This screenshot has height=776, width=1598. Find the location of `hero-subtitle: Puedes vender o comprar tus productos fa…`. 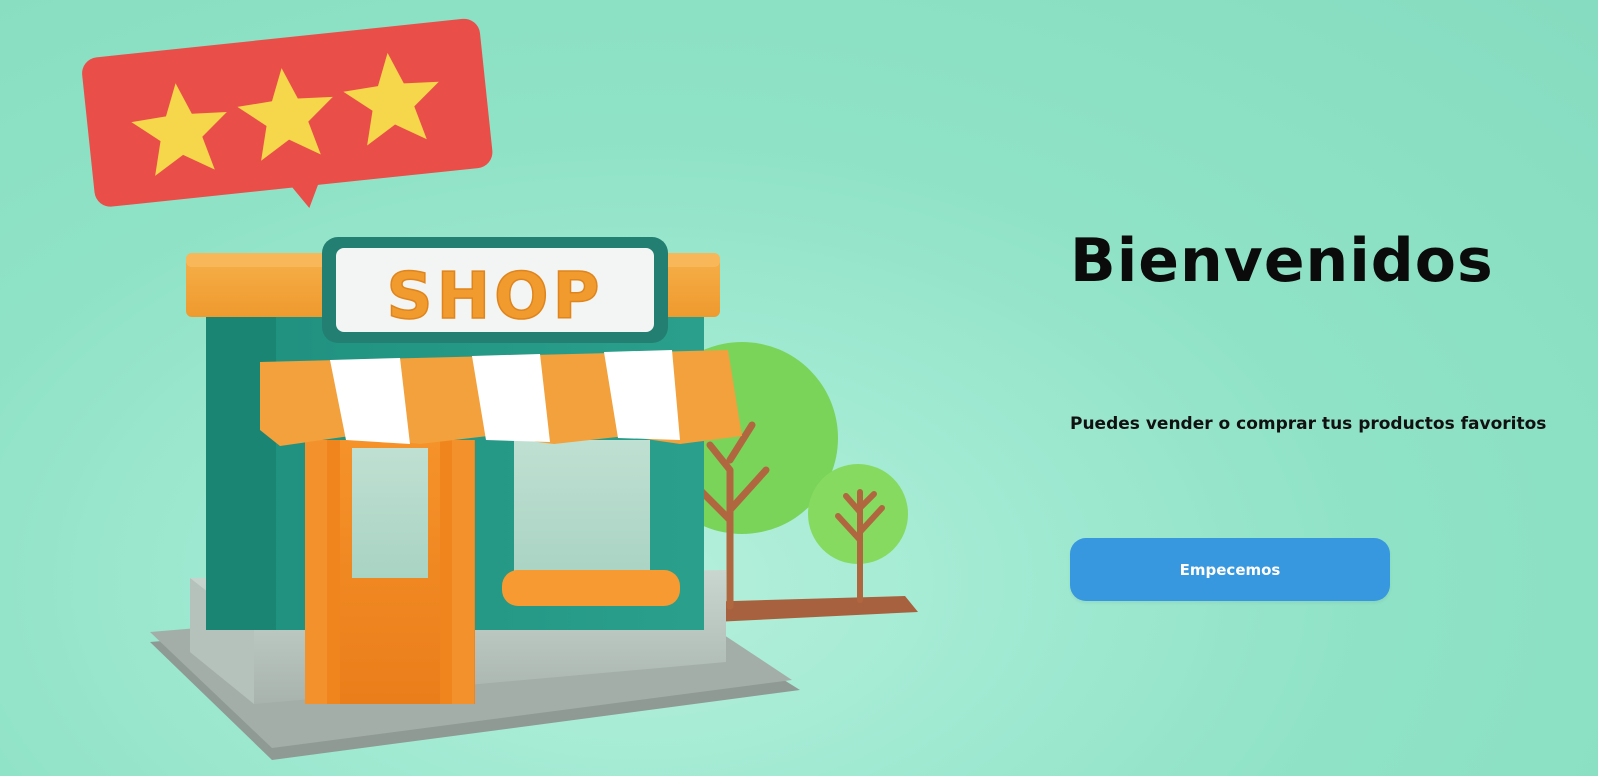

hero-subtitle: Puedes vender o comprar tus productos fa… is located at coordinates (1308, 424).